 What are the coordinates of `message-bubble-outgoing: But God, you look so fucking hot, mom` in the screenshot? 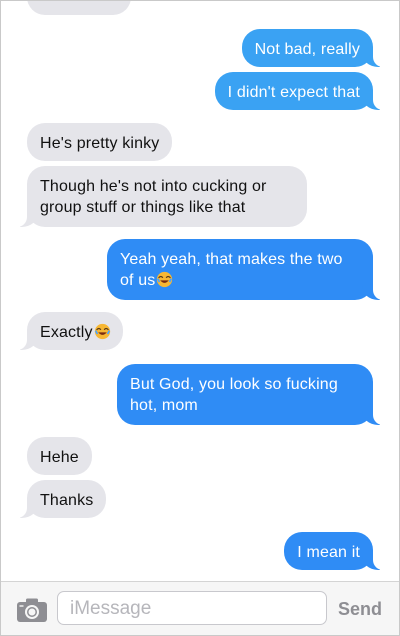 It's located at (251, 394).